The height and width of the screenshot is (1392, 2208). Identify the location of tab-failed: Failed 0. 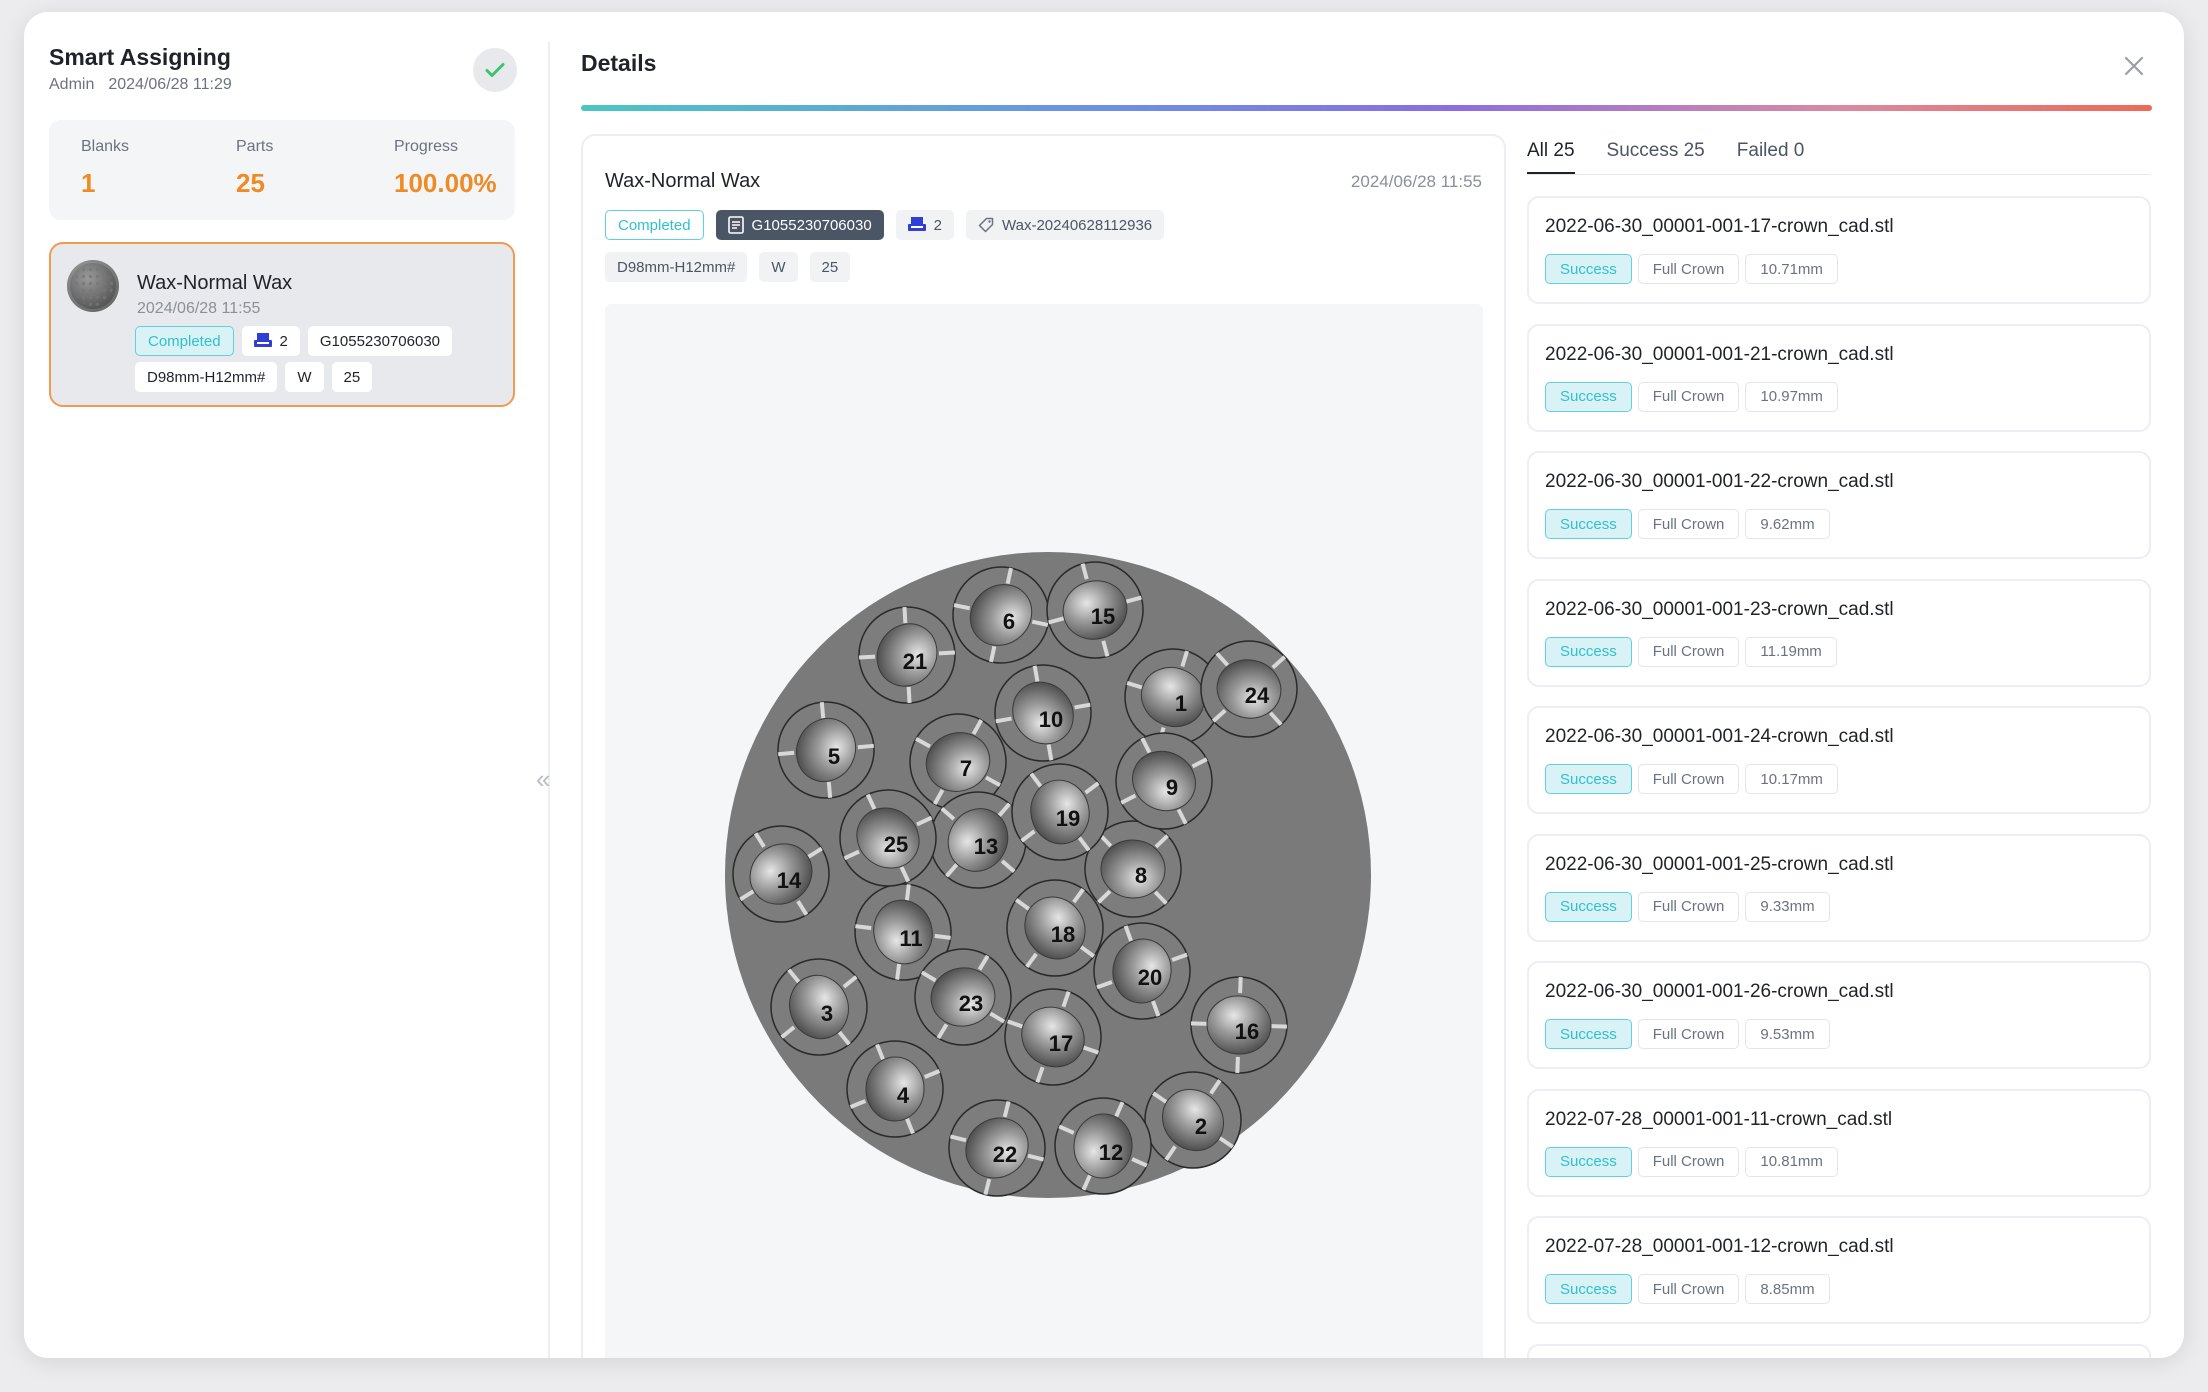
(1771, 157).